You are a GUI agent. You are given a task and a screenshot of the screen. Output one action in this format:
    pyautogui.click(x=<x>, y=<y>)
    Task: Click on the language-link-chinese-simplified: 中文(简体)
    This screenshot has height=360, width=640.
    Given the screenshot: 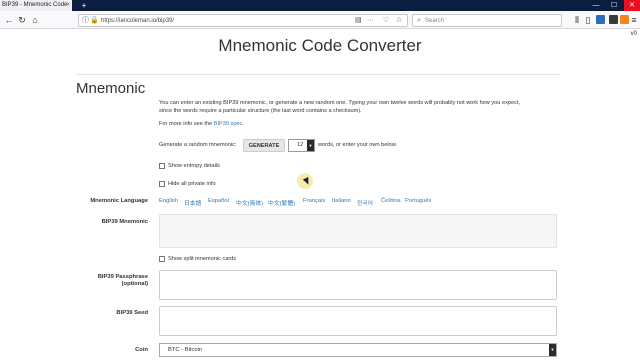 What is the action you would take?
    pyautogui.click(x=249, y=202)
    